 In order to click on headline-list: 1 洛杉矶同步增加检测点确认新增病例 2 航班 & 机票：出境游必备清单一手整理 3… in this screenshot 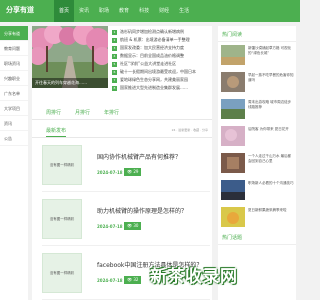, I will do `click(161, 60)`.